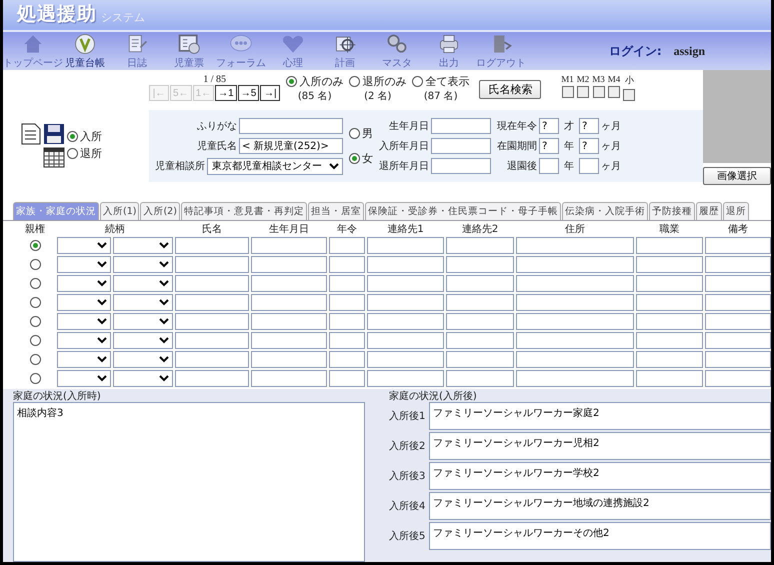  Describe the element at coordinates (735, 211) in the screenshot. I see `tab: 退所` at that location.